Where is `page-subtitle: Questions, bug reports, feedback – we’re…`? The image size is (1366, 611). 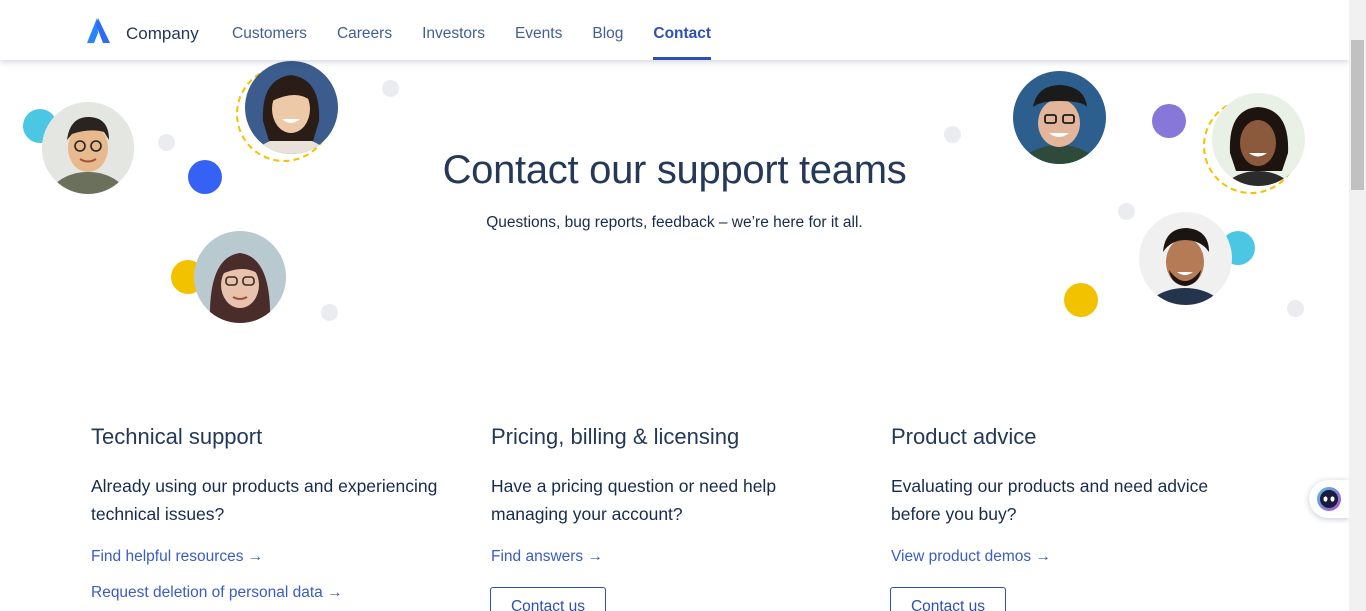
page-subtitle: Questions, bug reports, feedback – we’re… is located at coordinates (674, 222).